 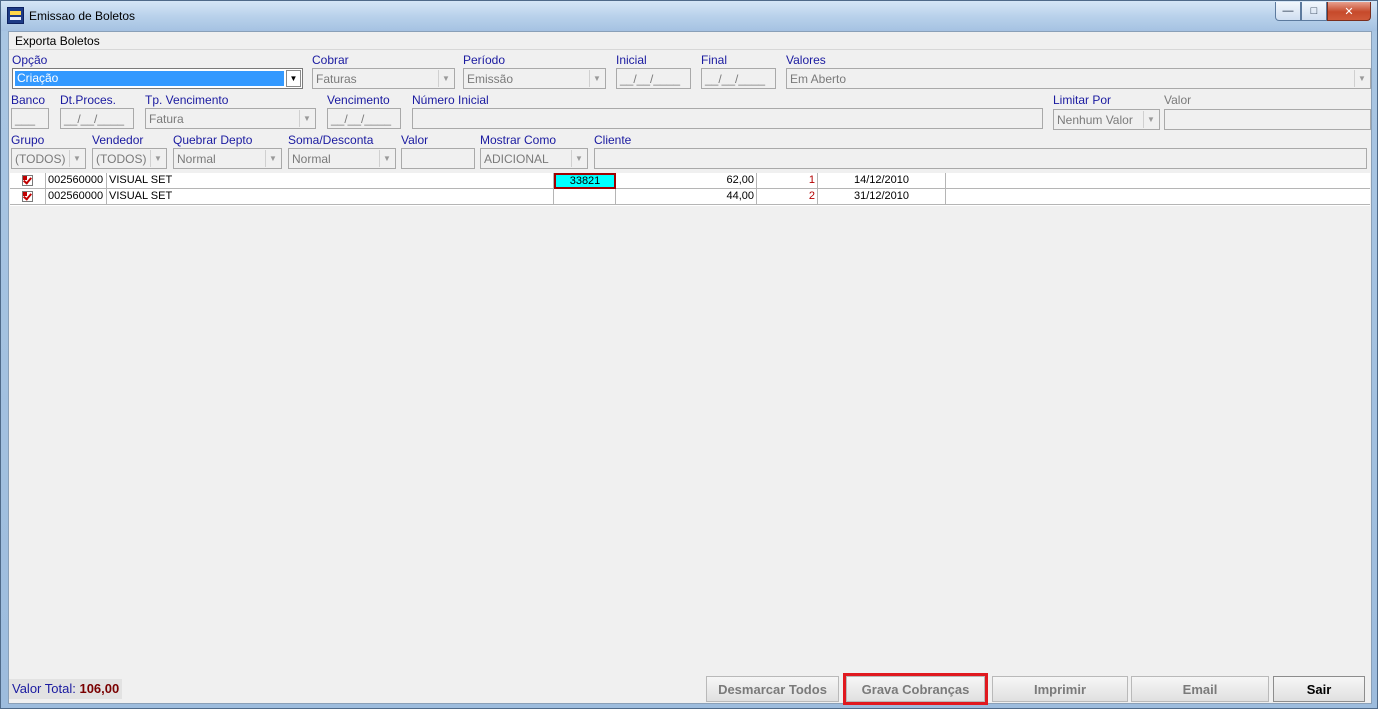 What do you see at coordinates (97, 118) in the screenshot?
I see `dt-proces-field: __/__/____` at bounding box center [97, 118].